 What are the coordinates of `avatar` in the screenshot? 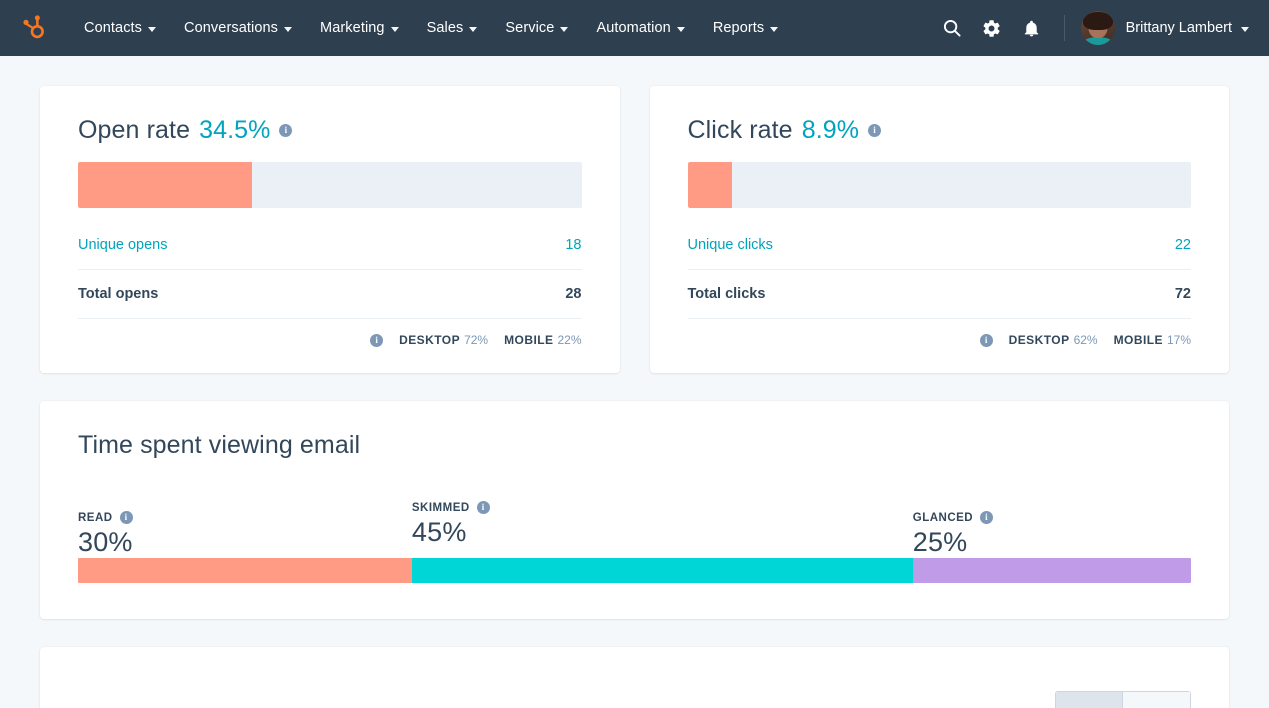 It's located at (1097, 28).